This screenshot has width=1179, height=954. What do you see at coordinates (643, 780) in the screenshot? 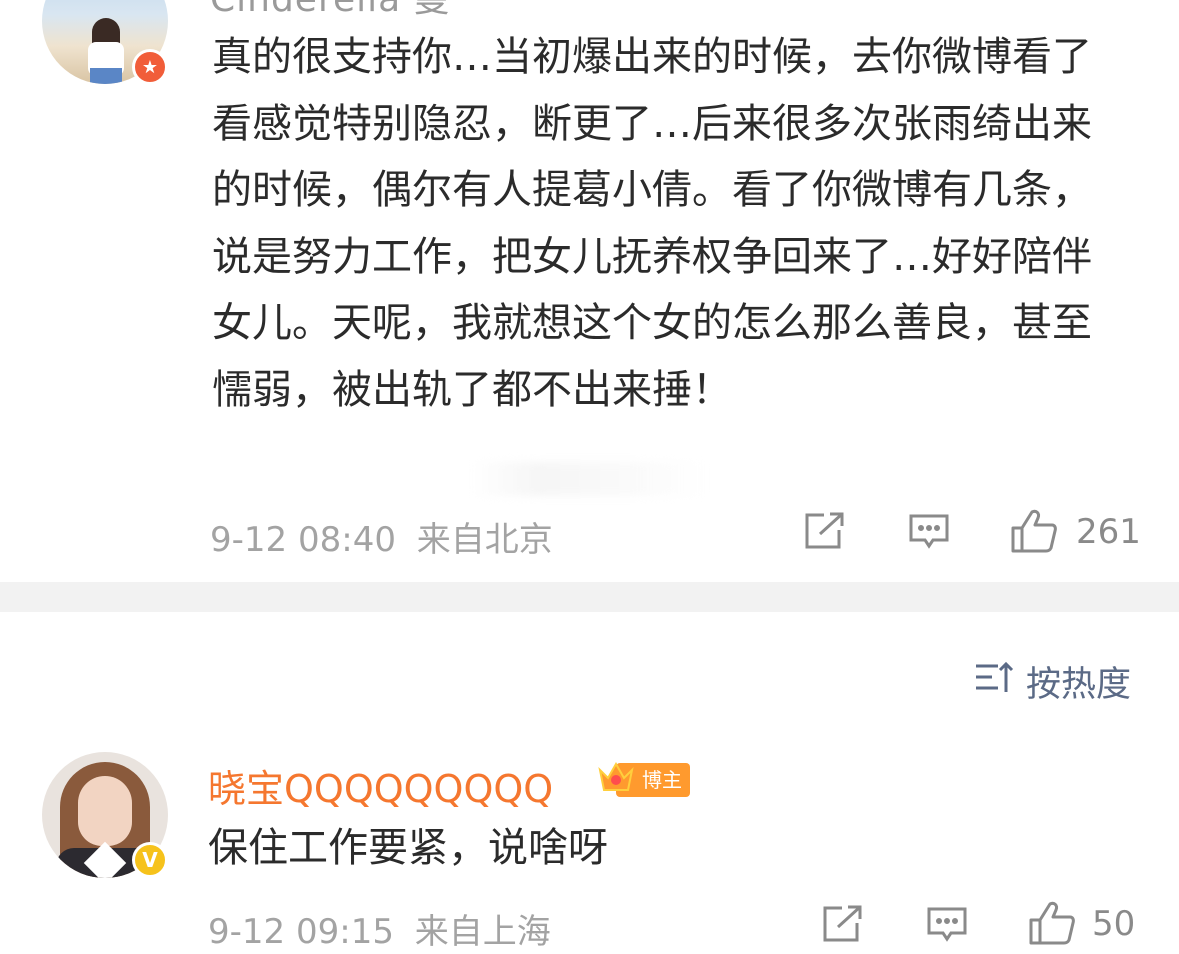
I see `owner-badge: 博主` at bounding box center [643, 780].